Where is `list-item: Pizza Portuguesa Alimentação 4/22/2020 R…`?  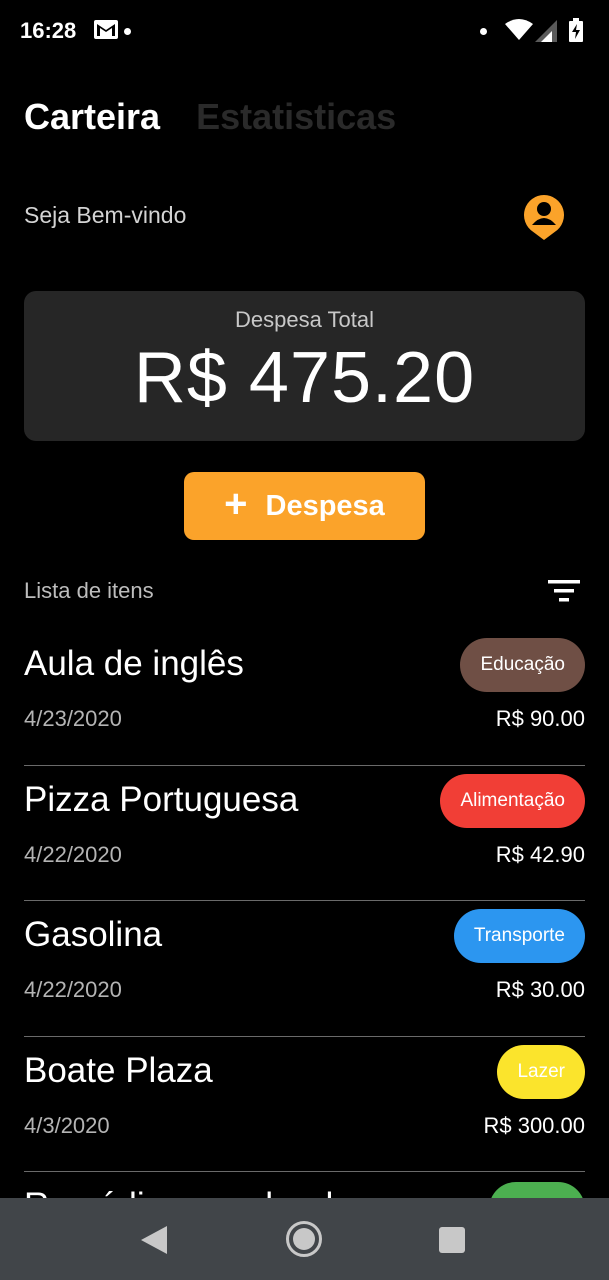 list-item: Pizza Portuguesa Alimentação 4/22/2020 R… is located at coordinates (304, 833).